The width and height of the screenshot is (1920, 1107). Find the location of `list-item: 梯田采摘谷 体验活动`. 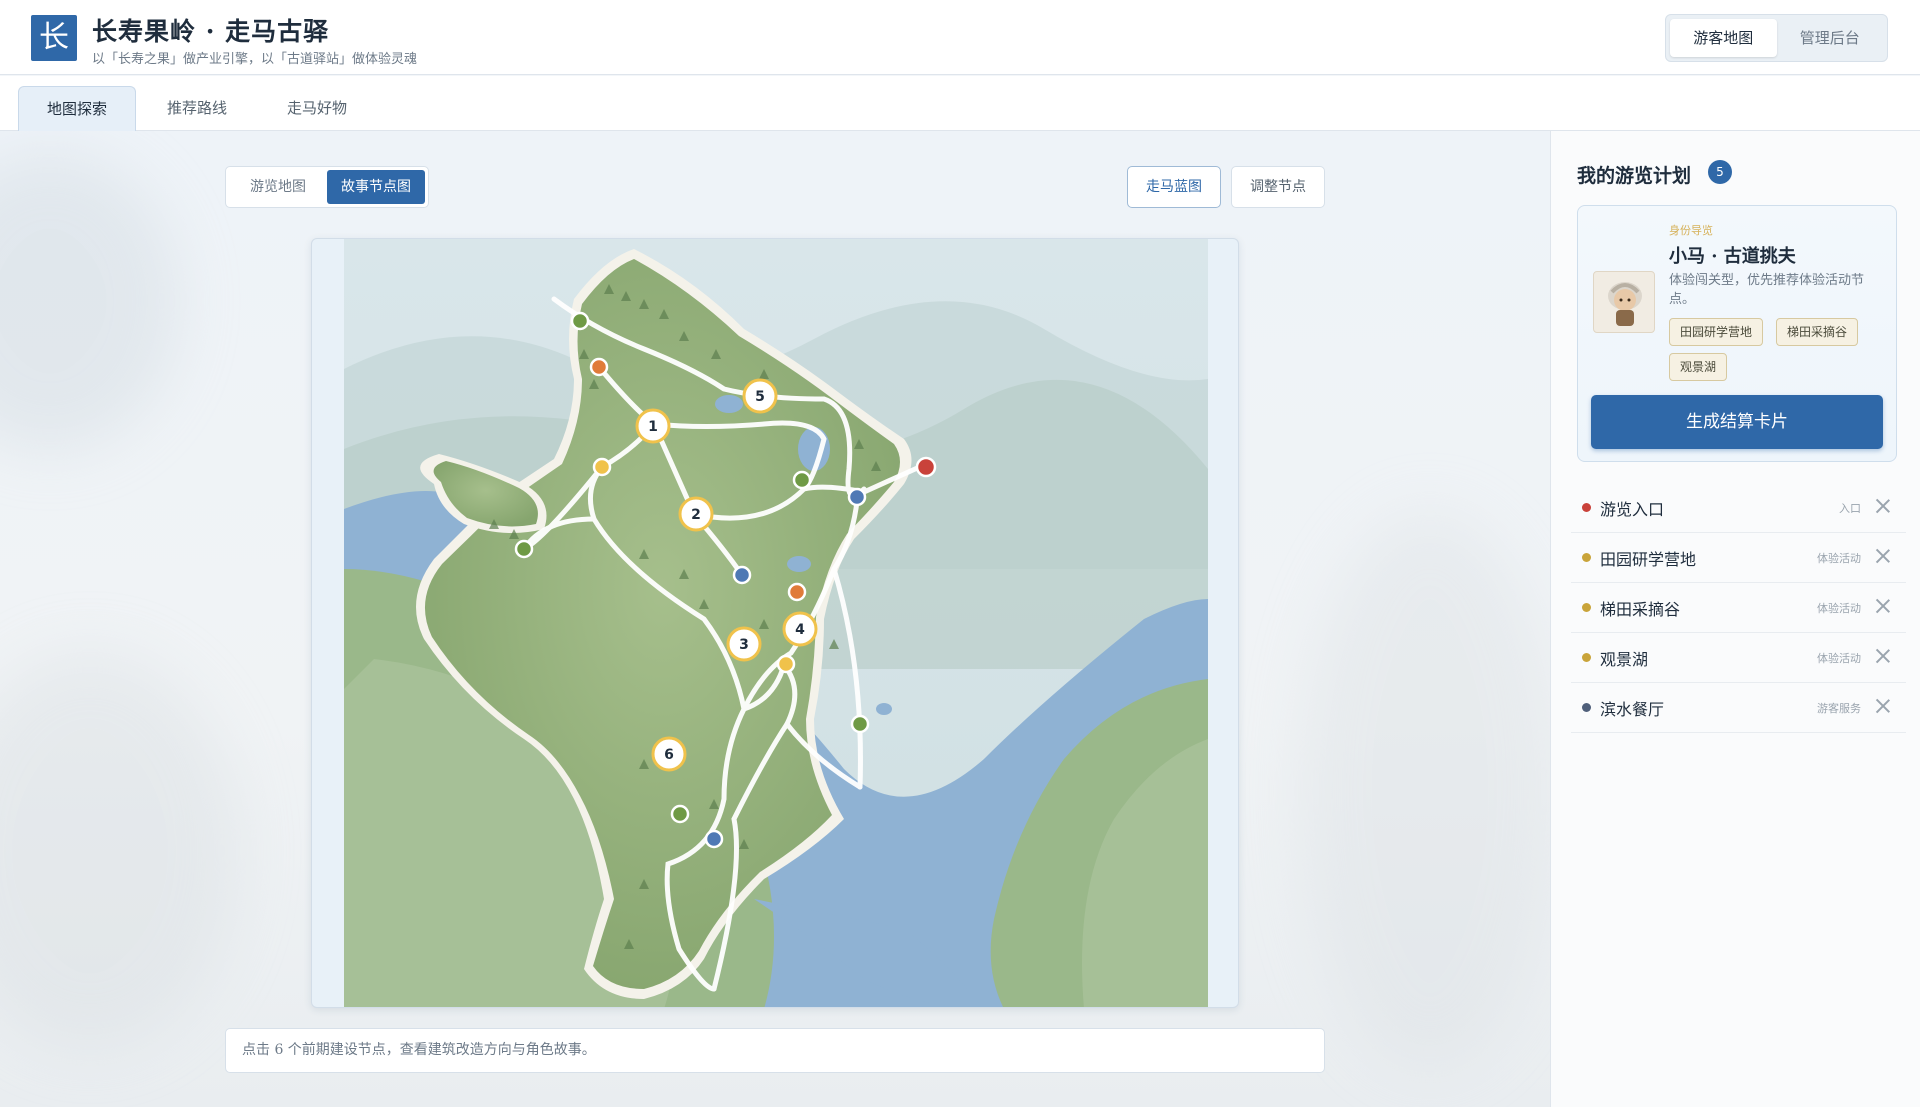

list-item: 梯田采摘谷 体验活动 is located at coordinates (1738, 608).